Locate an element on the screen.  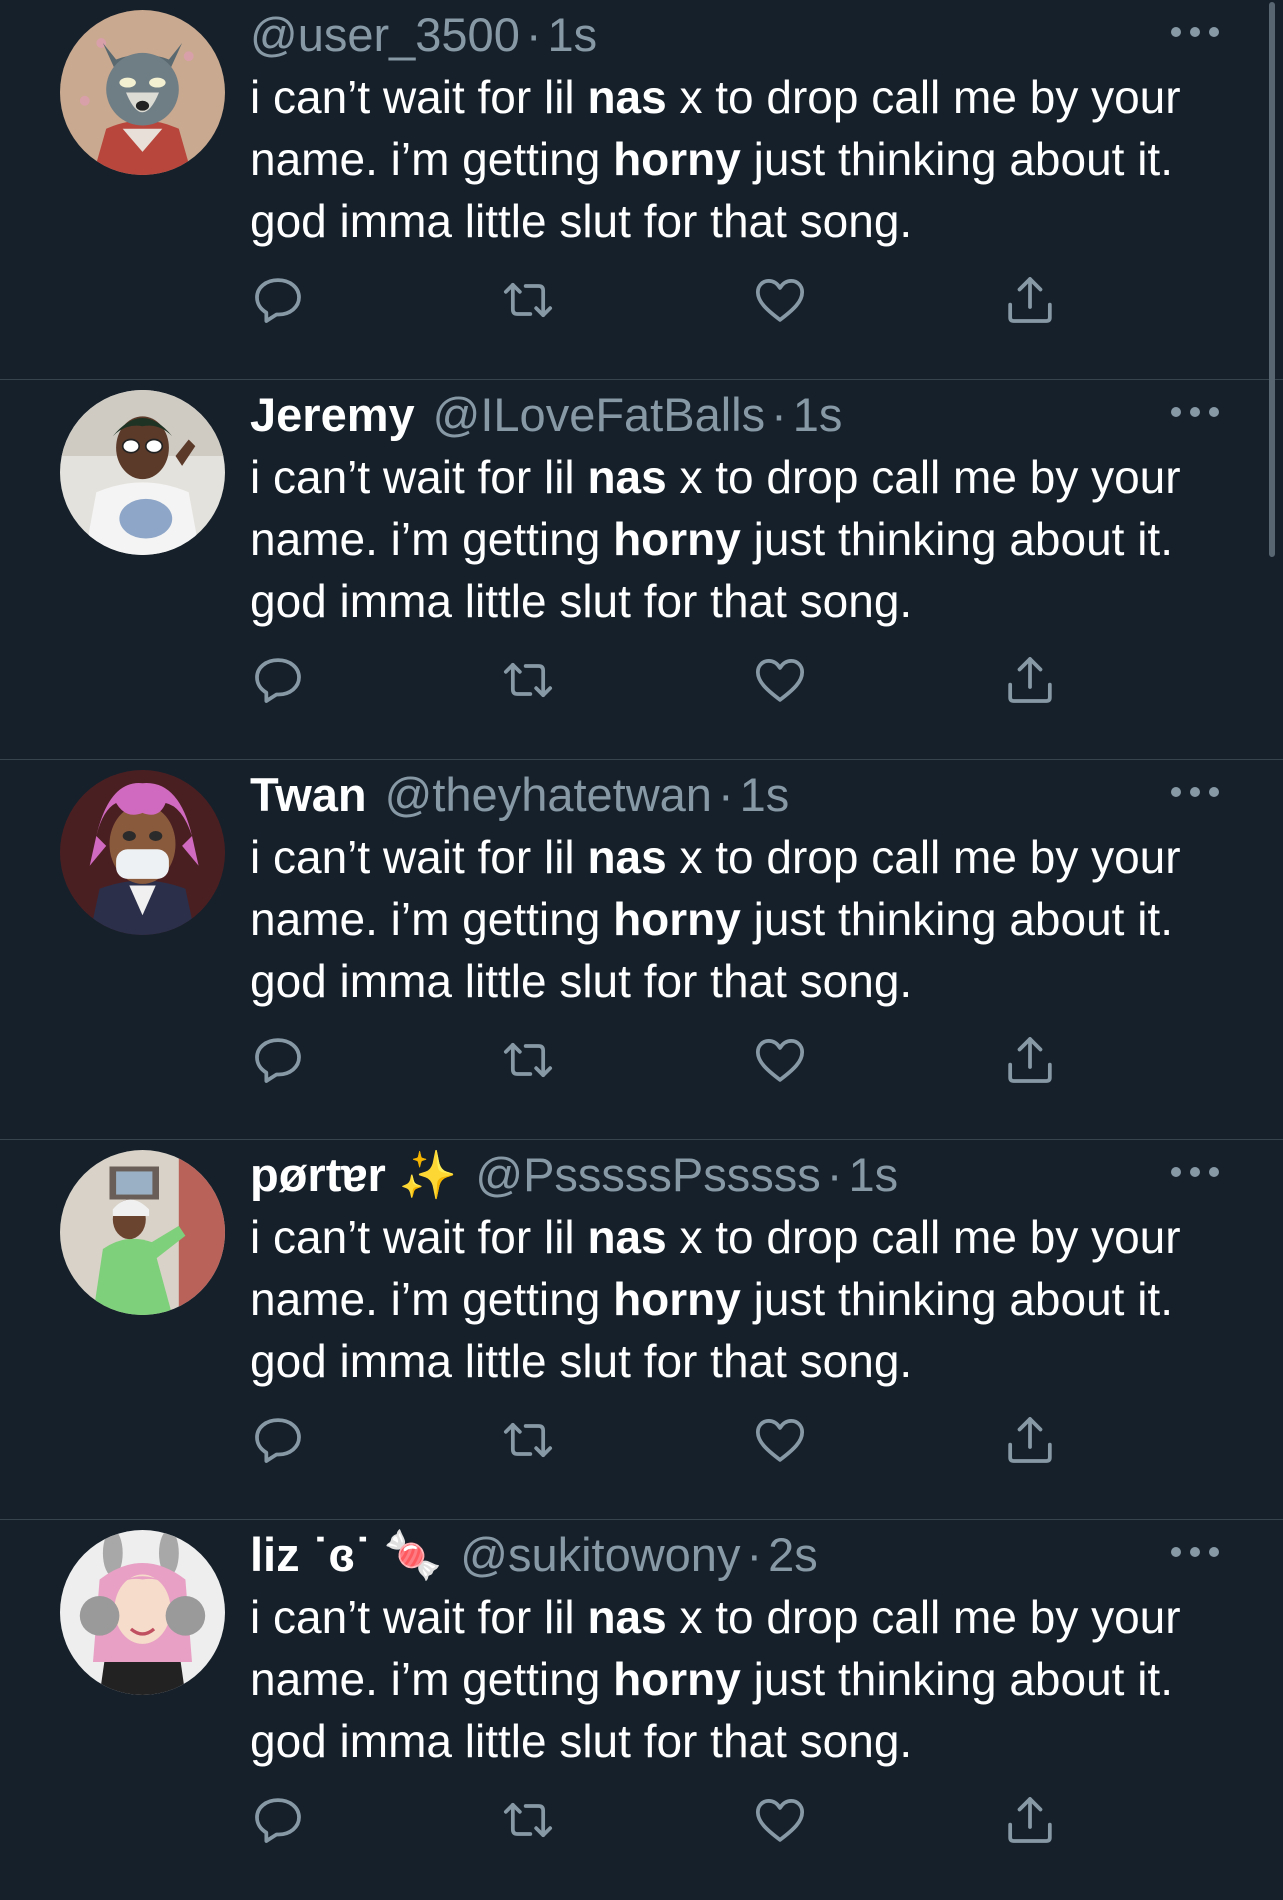
tweet-header: pørtɐr ✨ @PsssssPsssss · 1s is located at coordinates (700, 1175).